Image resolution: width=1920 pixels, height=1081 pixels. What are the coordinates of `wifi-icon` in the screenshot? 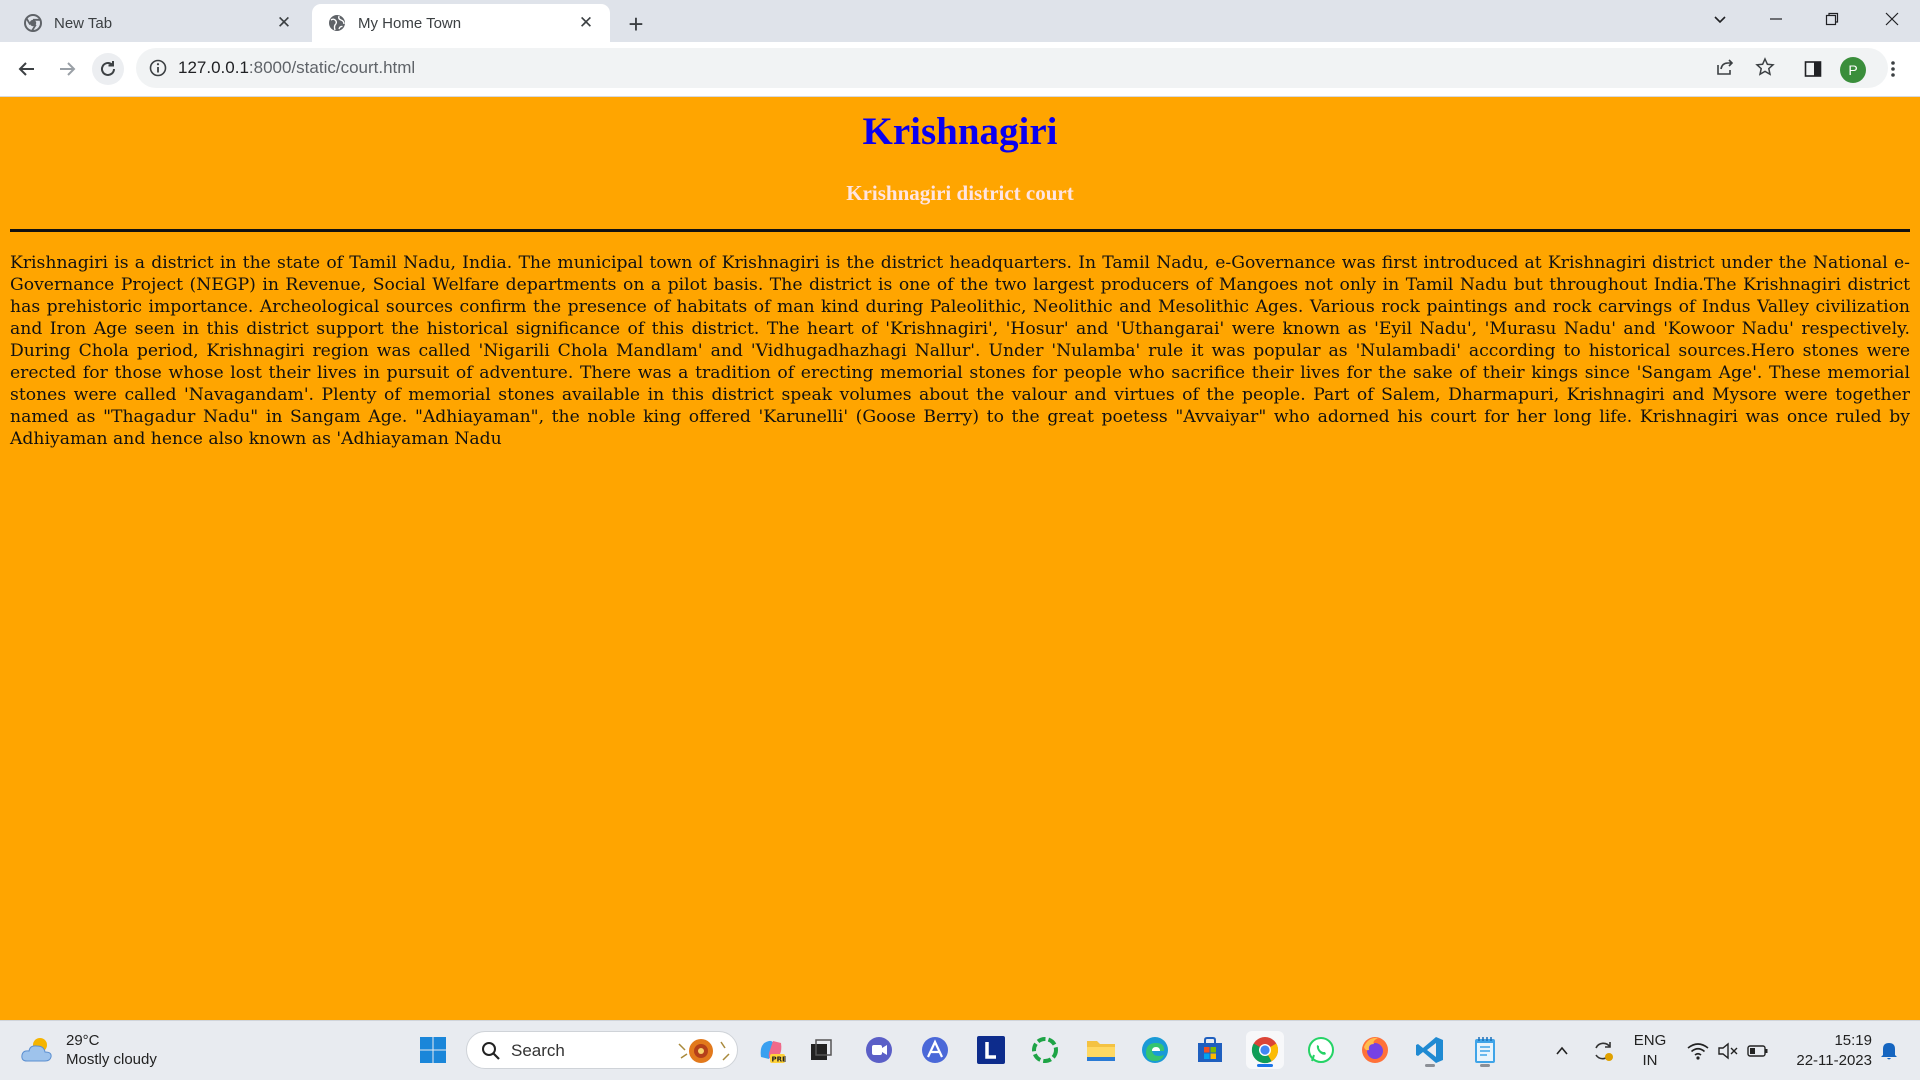 It's located at (1698, 1051).